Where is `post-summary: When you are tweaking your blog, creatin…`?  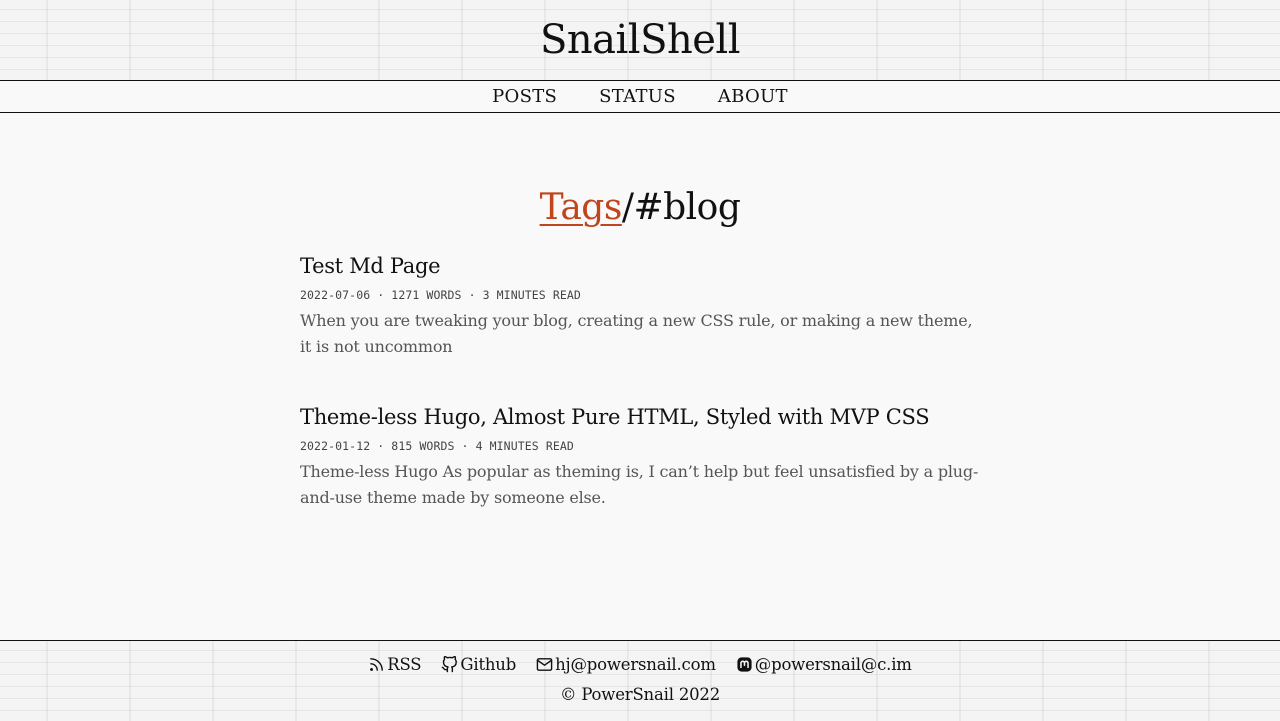
post-summary: When you are tweaking your blog, creatin… is located at coordinates (636, 333).